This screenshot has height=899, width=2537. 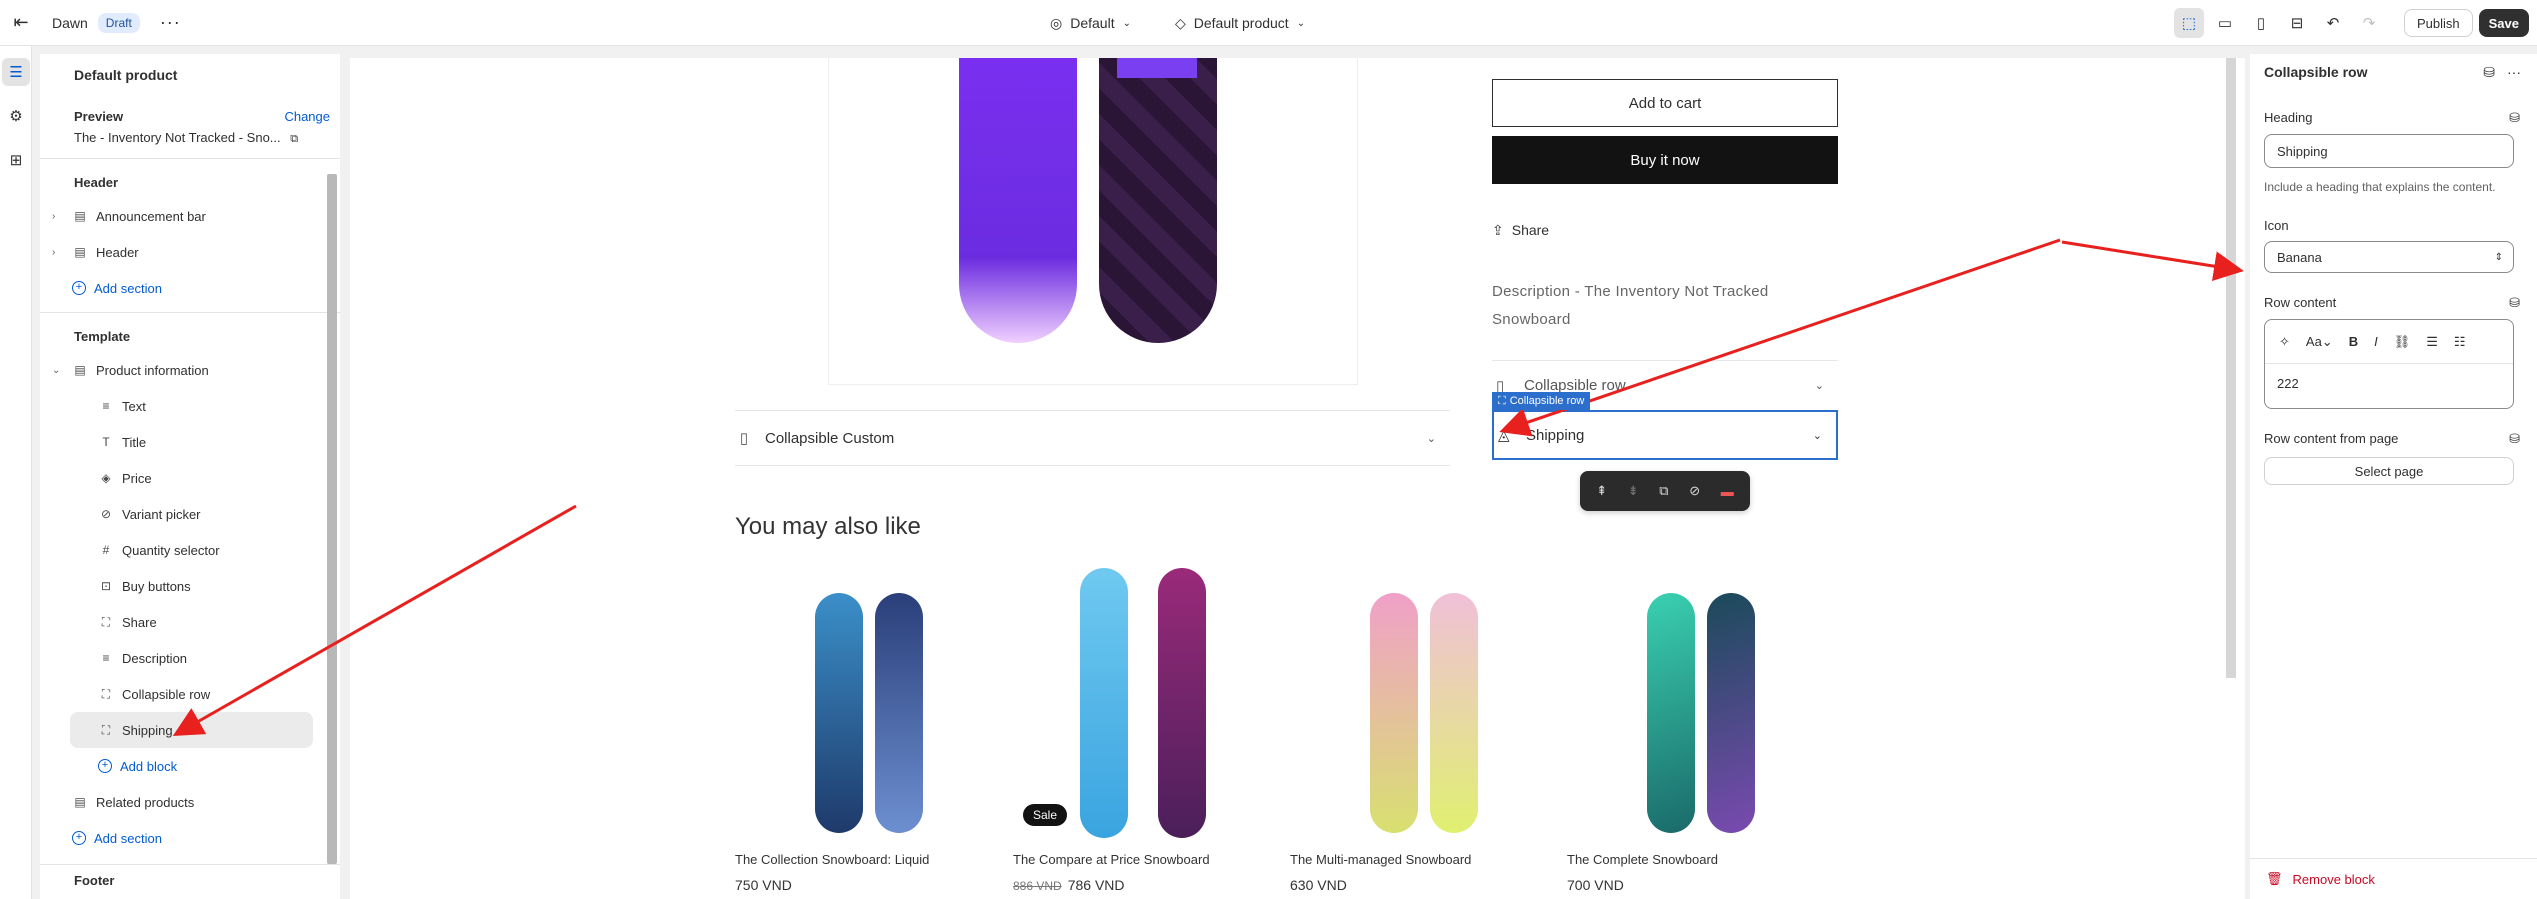 What do you see at coordinates (2438, 23) in the screenshot?
I see `publish-button: Publish` at bounding box center [2438, 23].